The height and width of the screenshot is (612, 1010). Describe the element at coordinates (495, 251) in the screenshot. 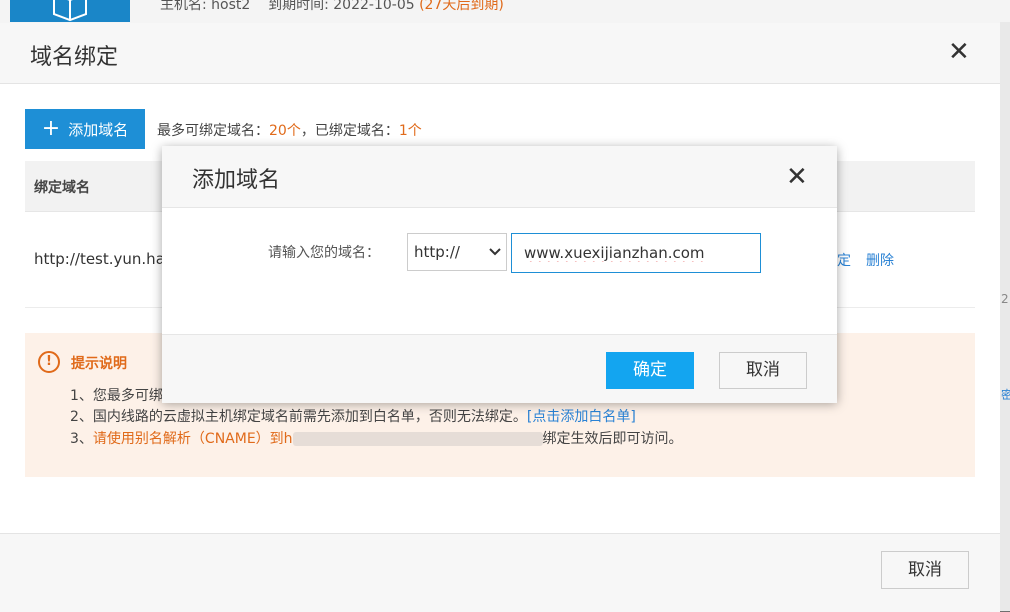

I see `chevron-down-icon` at that location.